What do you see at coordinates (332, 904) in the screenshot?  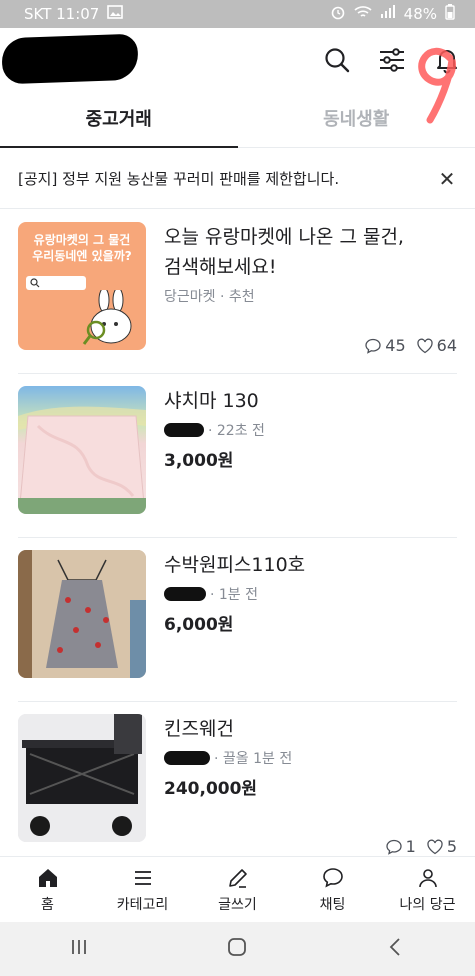 I see `nav-chat-label: 채팅` at bounding box center [332, 904].